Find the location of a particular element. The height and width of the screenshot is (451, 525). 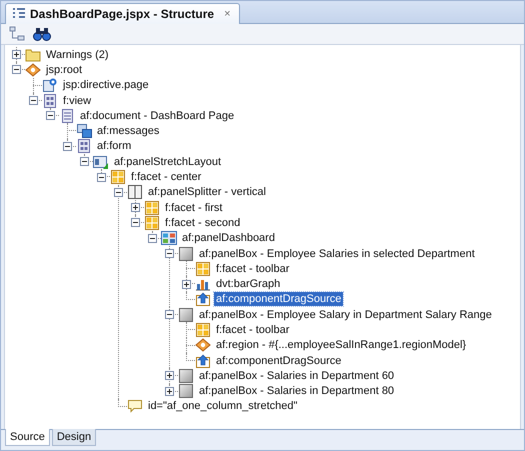

tree-item: af:panelStretchLayout is located at coordinates (168, 161).